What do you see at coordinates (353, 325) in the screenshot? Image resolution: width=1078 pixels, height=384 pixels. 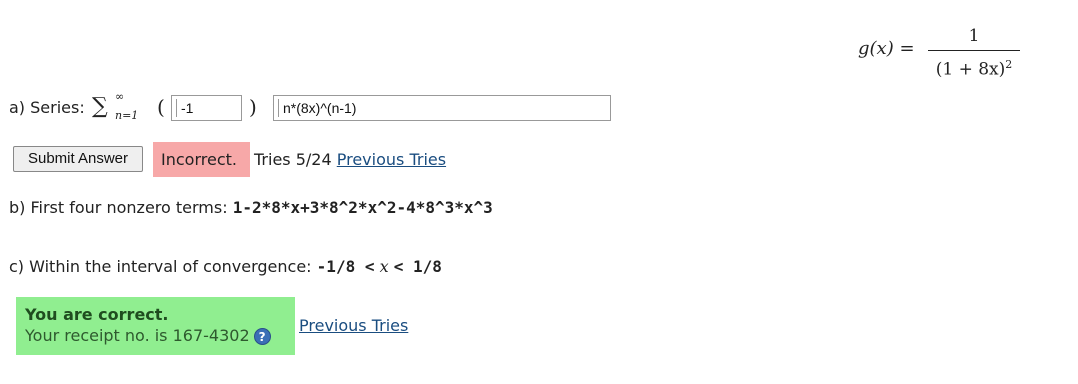 I see `previous-tries-link-2: Previous Tries` at bounding box center [353, 325].